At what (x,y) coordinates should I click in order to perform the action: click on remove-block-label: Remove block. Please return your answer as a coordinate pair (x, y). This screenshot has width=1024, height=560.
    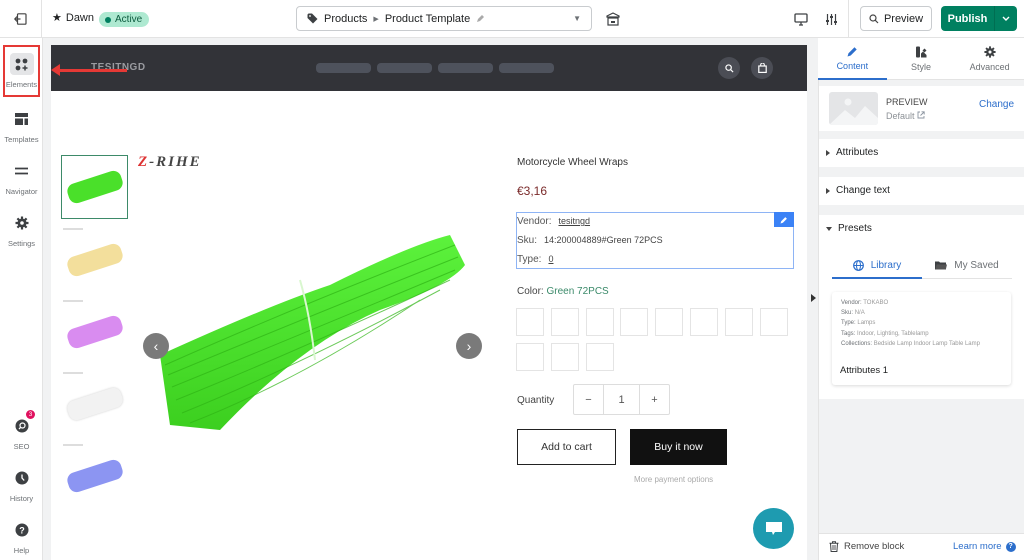
    Looking at the image, I should click on (874, 546).